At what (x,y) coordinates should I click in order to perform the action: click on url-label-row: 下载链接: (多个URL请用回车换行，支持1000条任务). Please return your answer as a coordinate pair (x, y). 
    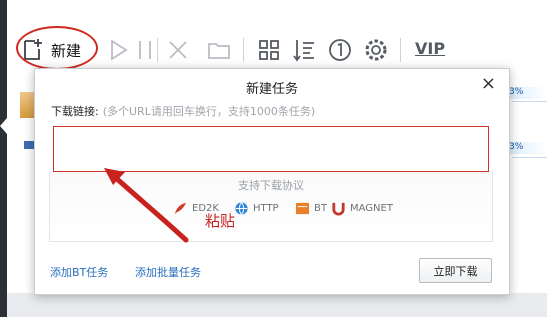
    Looking at the image, I should click on (183, 111).